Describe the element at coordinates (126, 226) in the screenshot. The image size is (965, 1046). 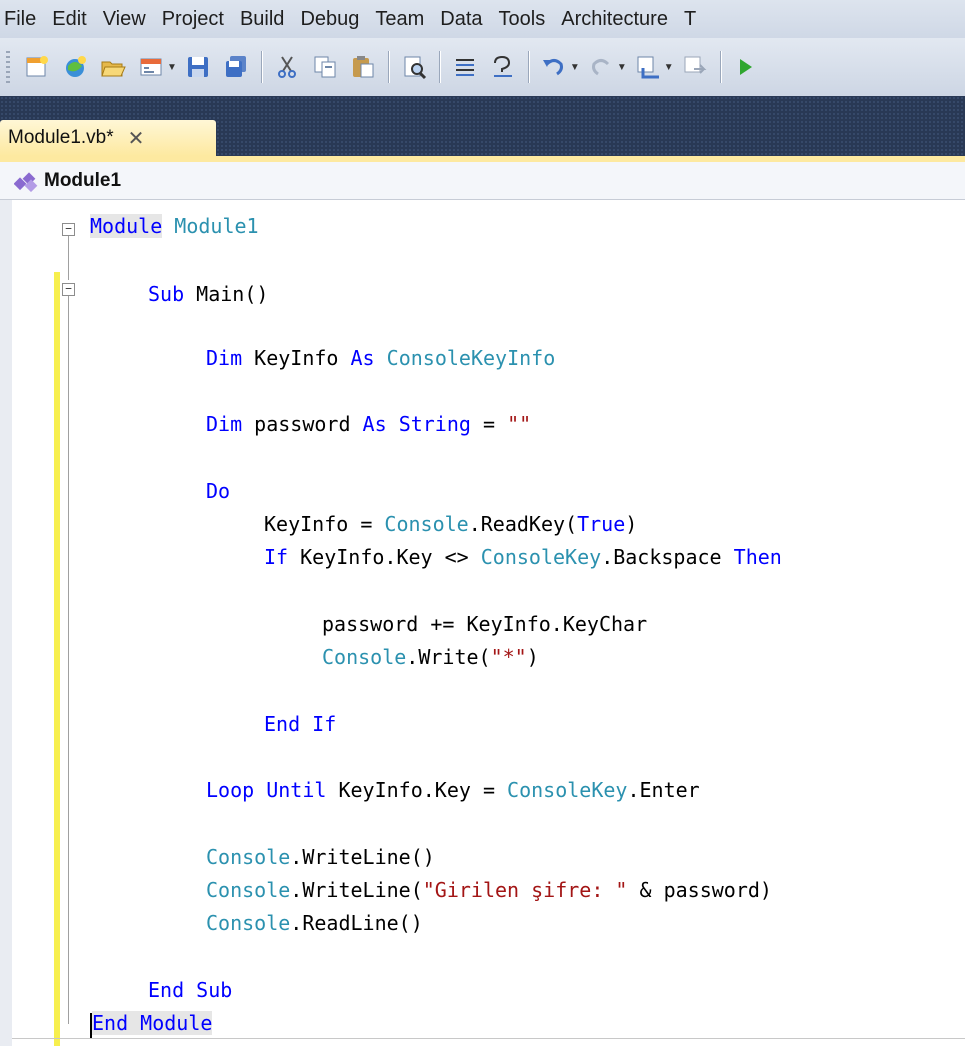
I see `keyword: Module` at that location.